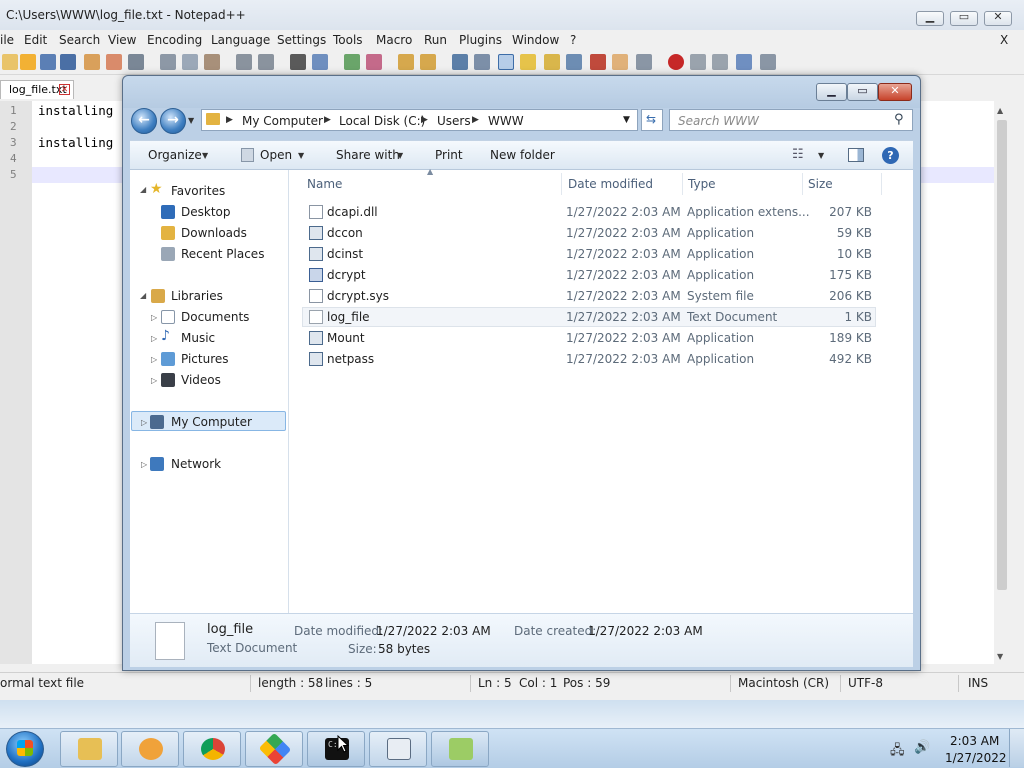 Image resolution: width=1024 pixels, height=768 pixels. What do you see at coordinates (282, 121) in the screenshot?
I see `breadcrumb-my-computer: My Computer` at bounding box center [282, 121].